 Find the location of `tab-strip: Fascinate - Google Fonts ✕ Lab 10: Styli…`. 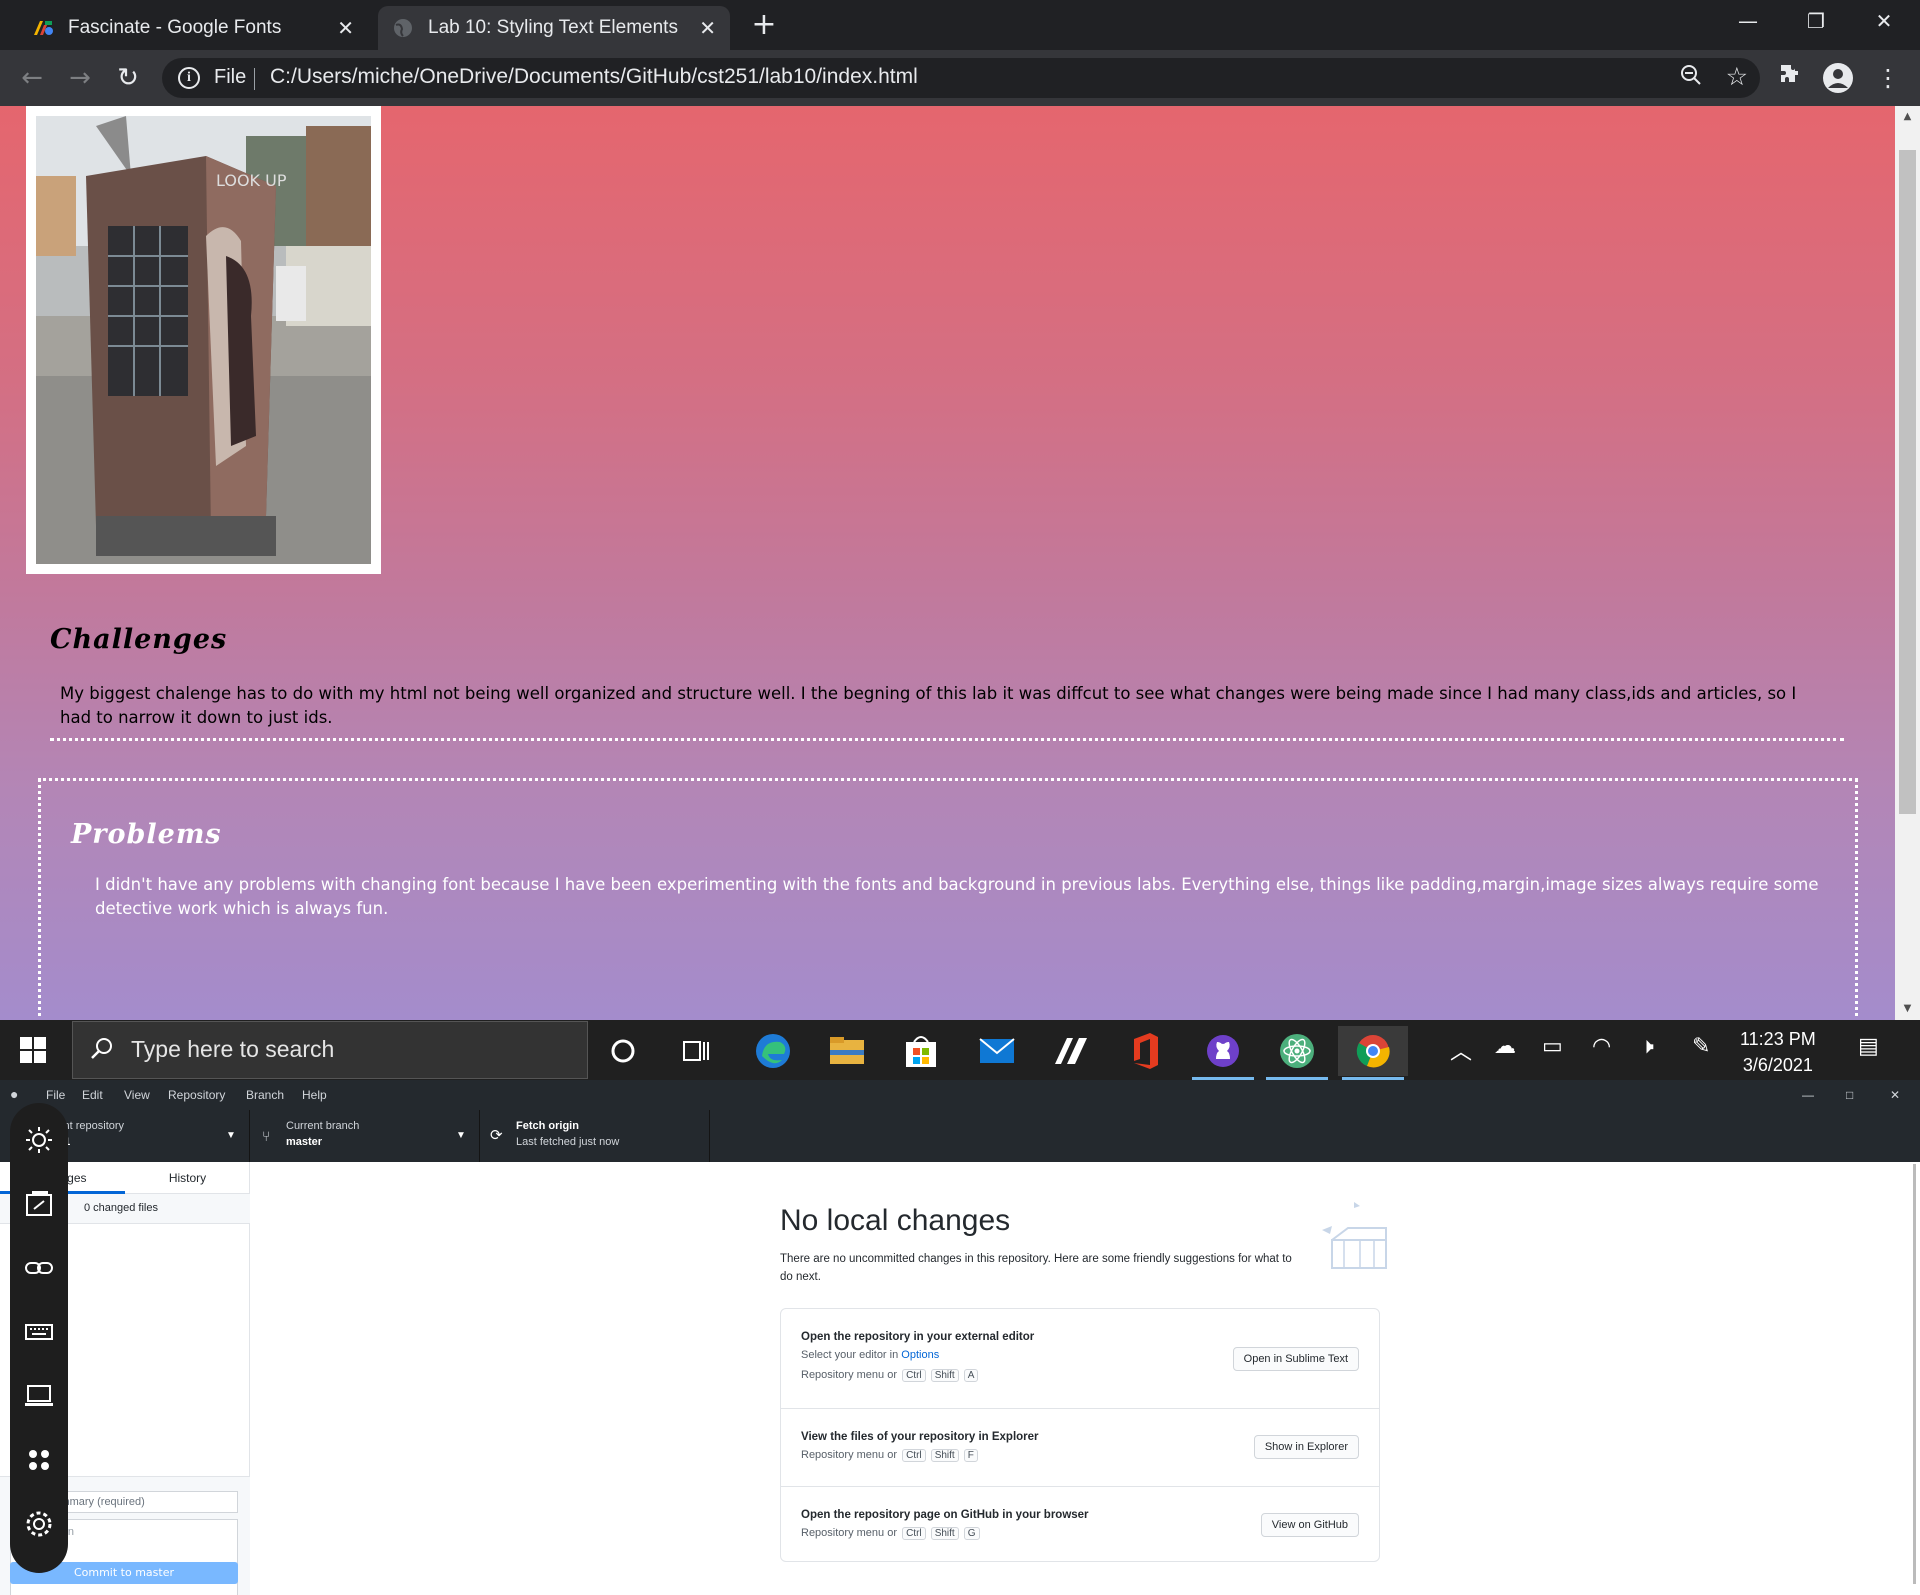

tab-strip: Fascinate - Google Fonts ✕ Lab 10: Styli… is located at coordinates (960, 25).